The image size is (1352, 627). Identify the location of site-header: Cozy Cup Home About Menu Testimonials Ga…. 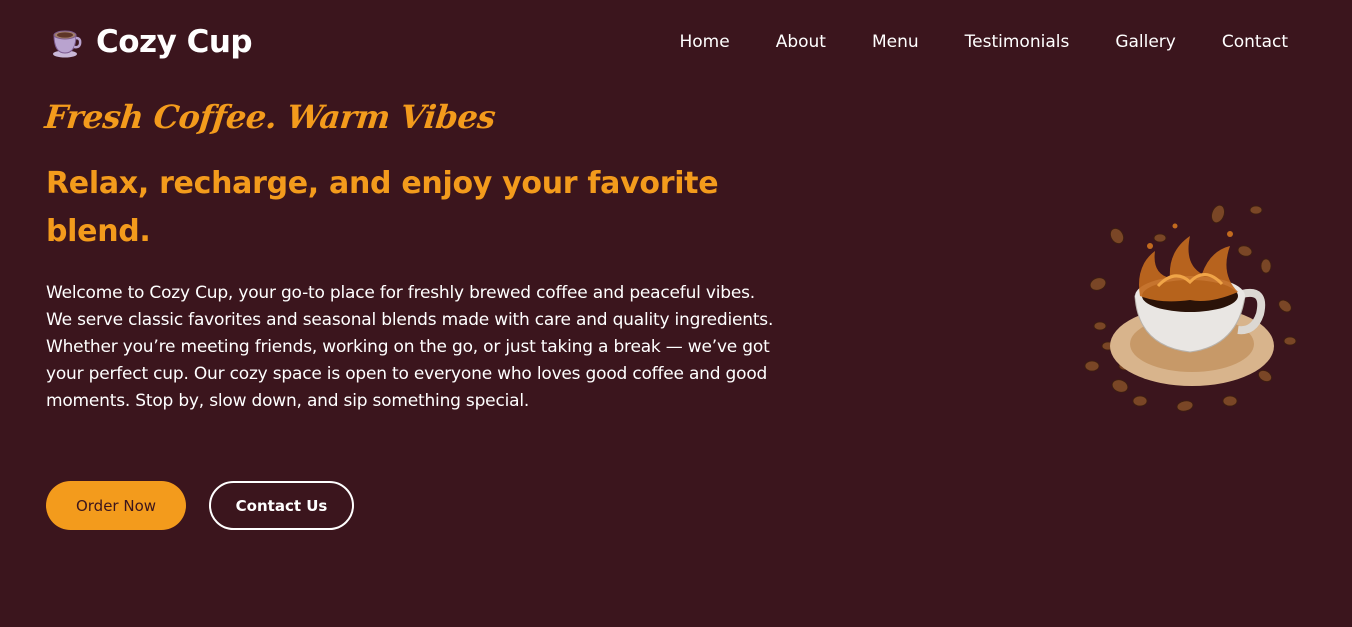
(676, 42).